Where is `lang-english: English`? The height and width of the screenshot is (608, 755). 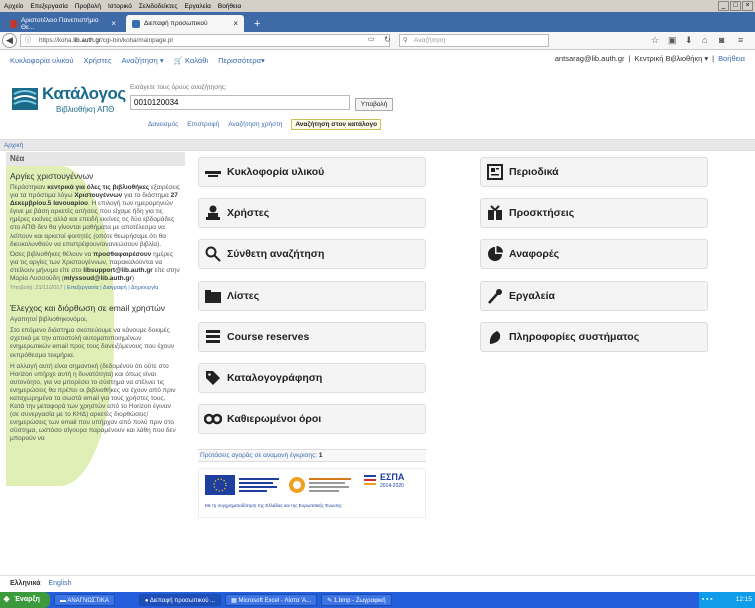
lang-english: English is located at coordinates (60, 583).